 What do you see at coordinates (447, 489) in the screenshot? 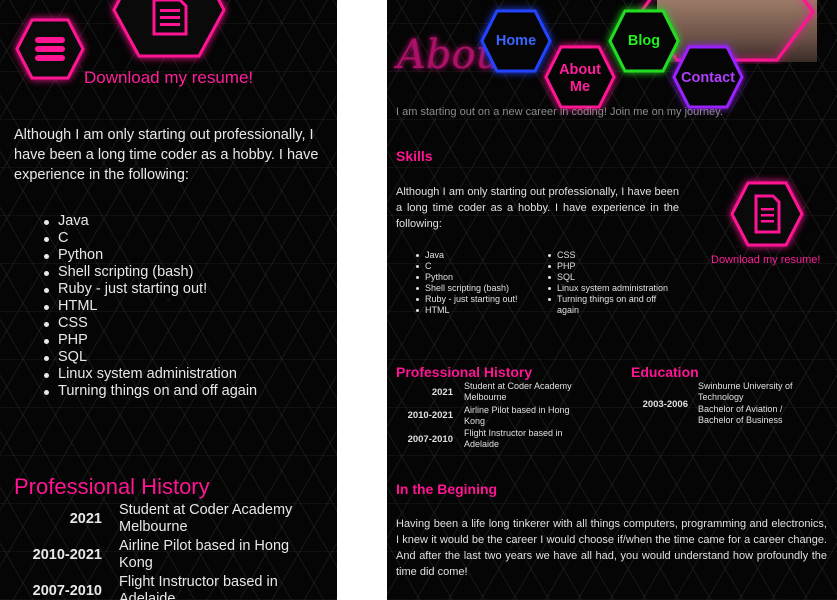
I see `section-title-begining: In the Begining` at bounding box center [447, 489].